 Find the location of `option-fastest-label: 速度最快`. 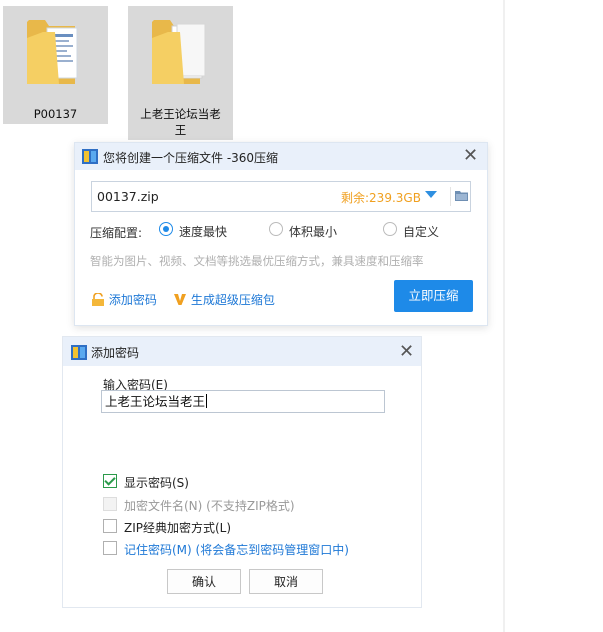

option-fastest-label: 速度最快 is located at coordinates (203, 231).